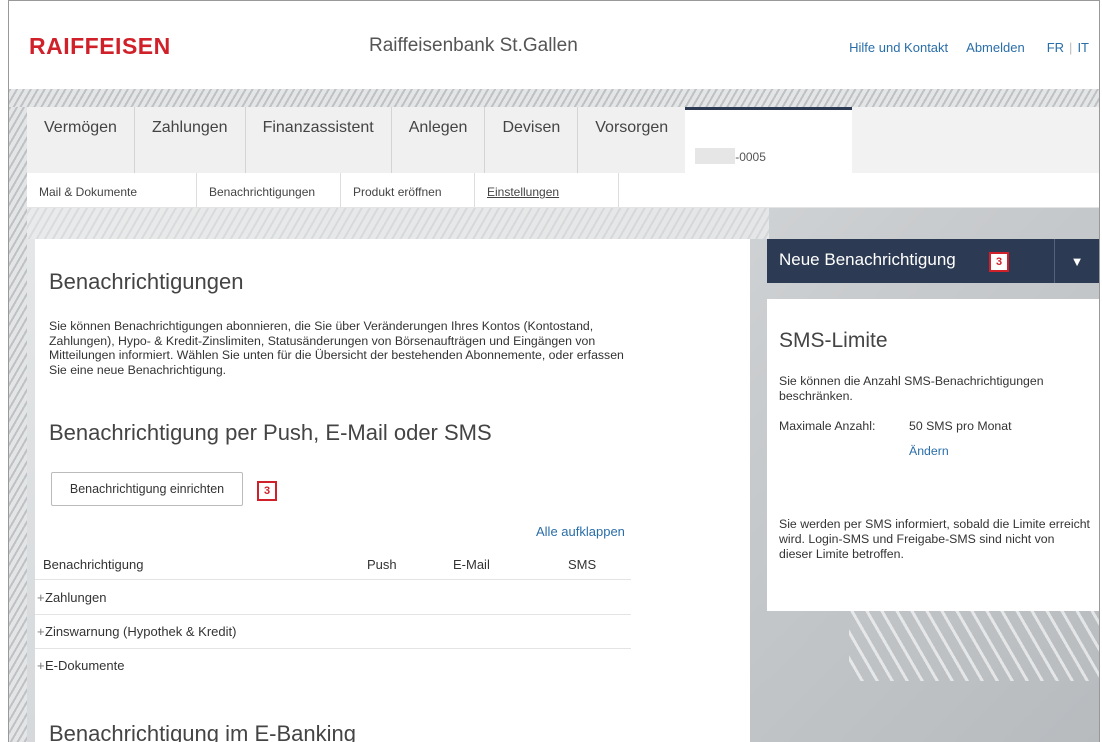 This screenshot has width=1102, height=742. What do you see at coordinates (547, 190) in the screenshot?
I see `subnav-einstellungen: Einstellungen` at bounding box center [547, 190].